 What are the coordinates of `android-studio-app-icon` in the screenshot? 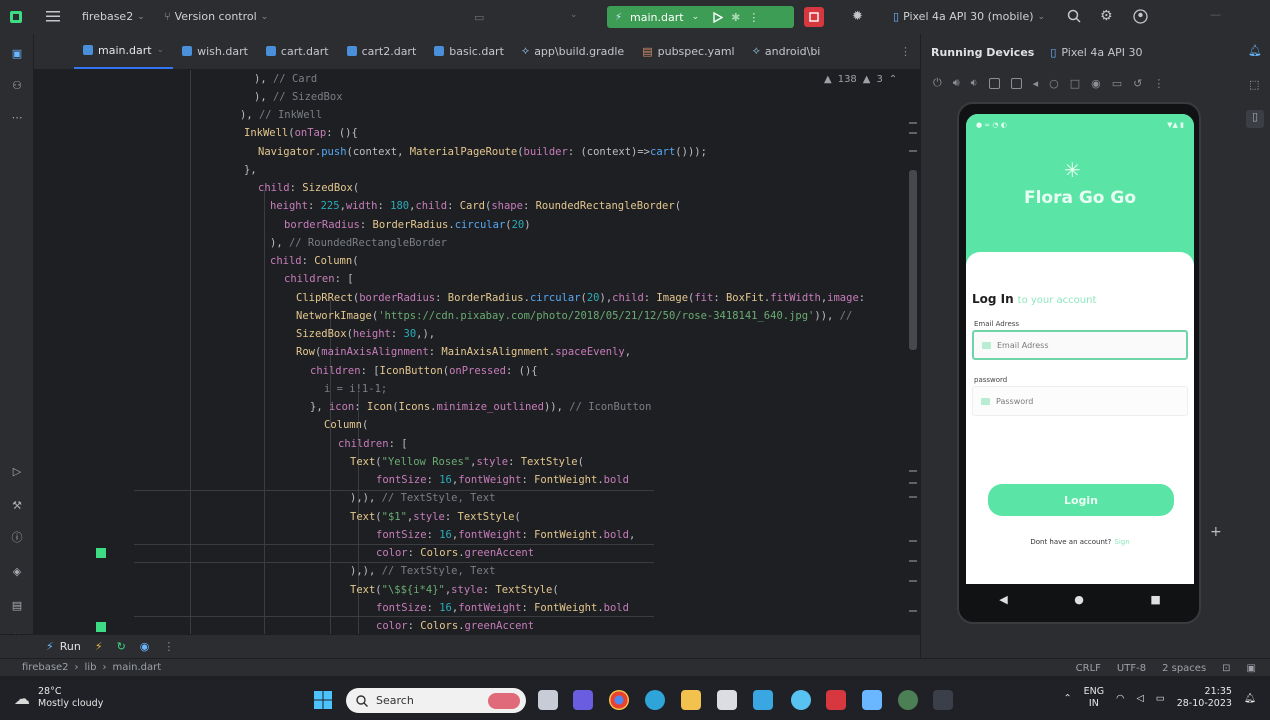 It's located at (908, 700).